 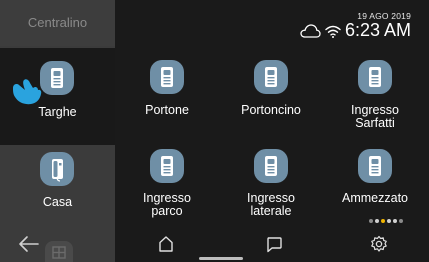 I want to click on wifi-icon, so click(x=333, y=31).